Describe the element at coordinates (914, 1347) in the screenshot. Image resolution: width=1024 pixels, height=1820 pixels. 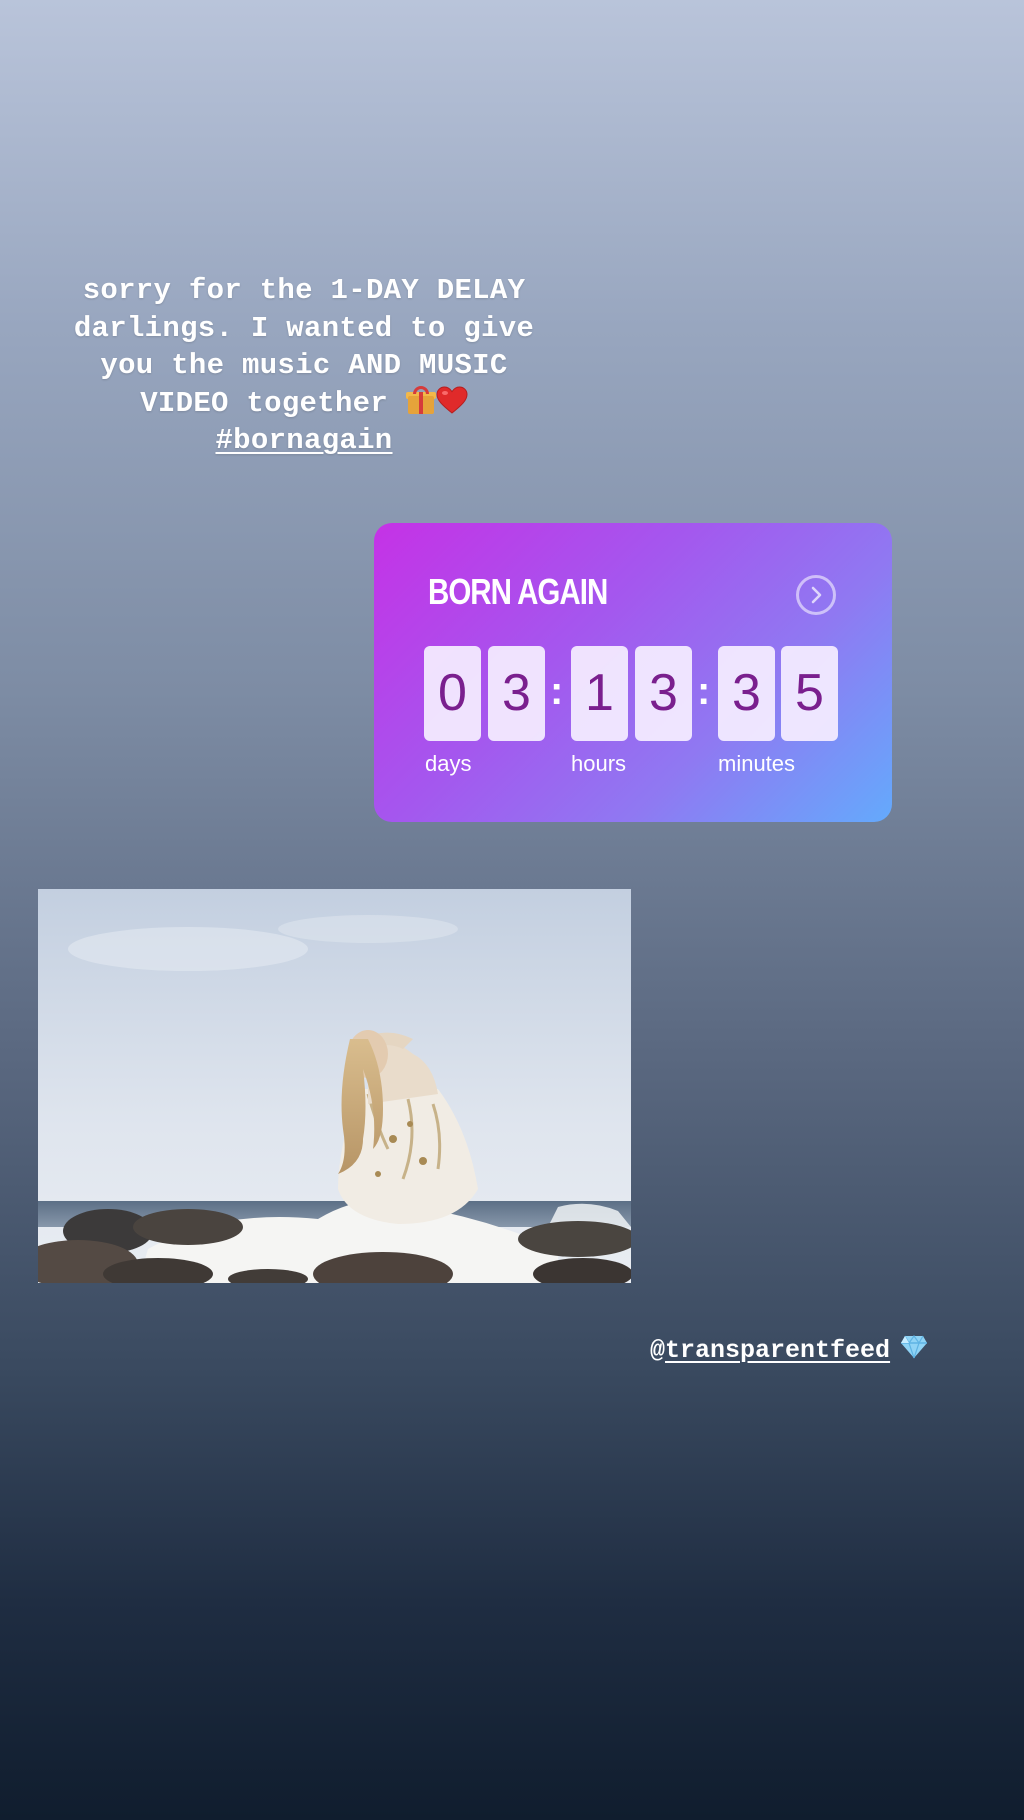
I see `gem-icon` at that location.